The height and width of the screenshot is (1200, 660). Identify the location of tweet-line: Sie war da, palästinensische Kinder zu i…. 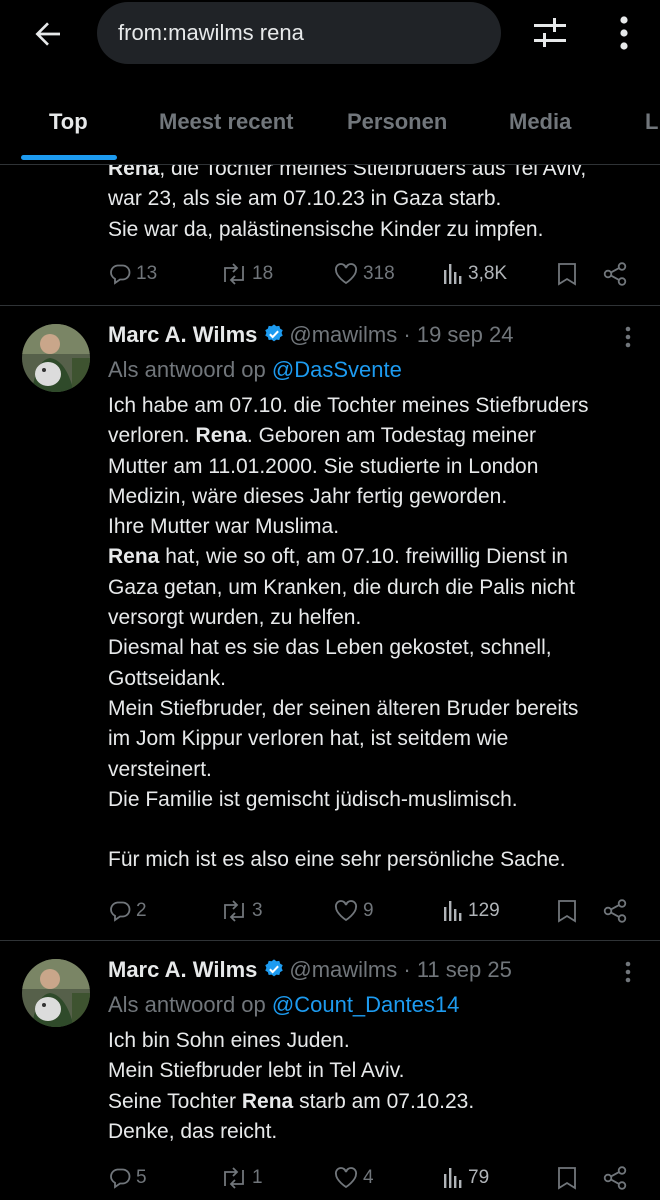
(326, 229).